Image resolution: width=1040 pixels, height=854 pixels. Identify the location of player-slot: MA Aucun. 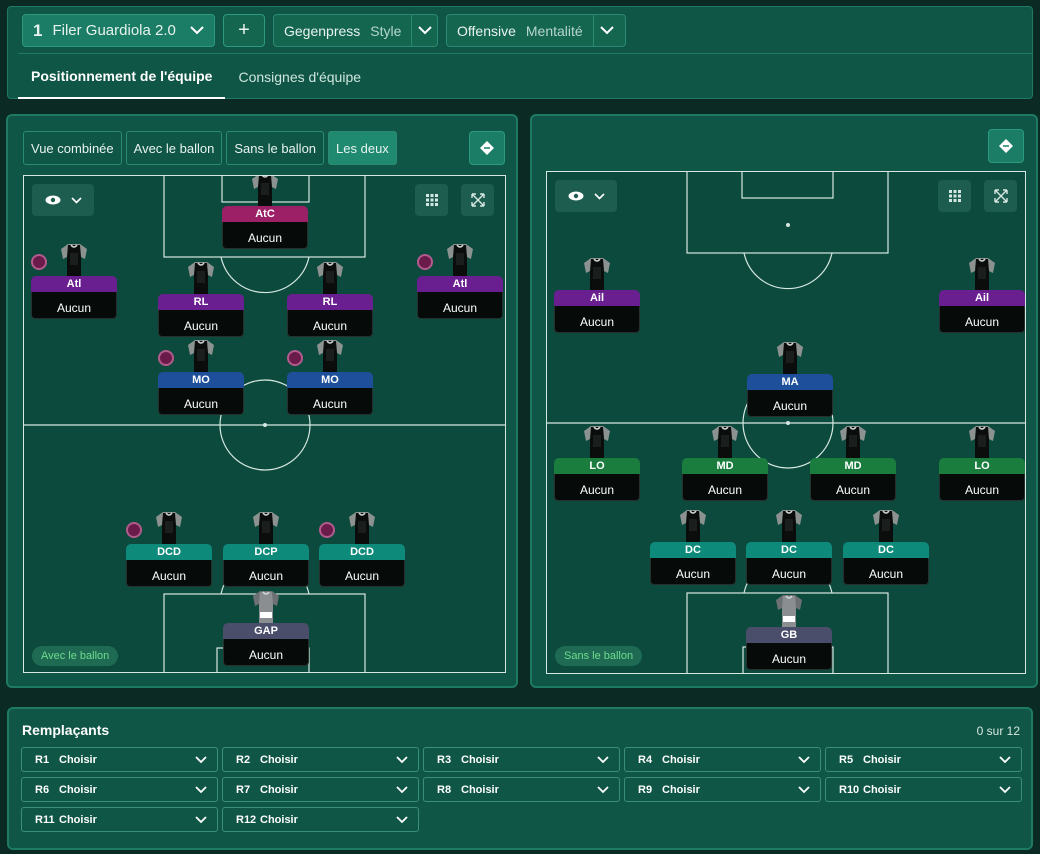
(790, 385).